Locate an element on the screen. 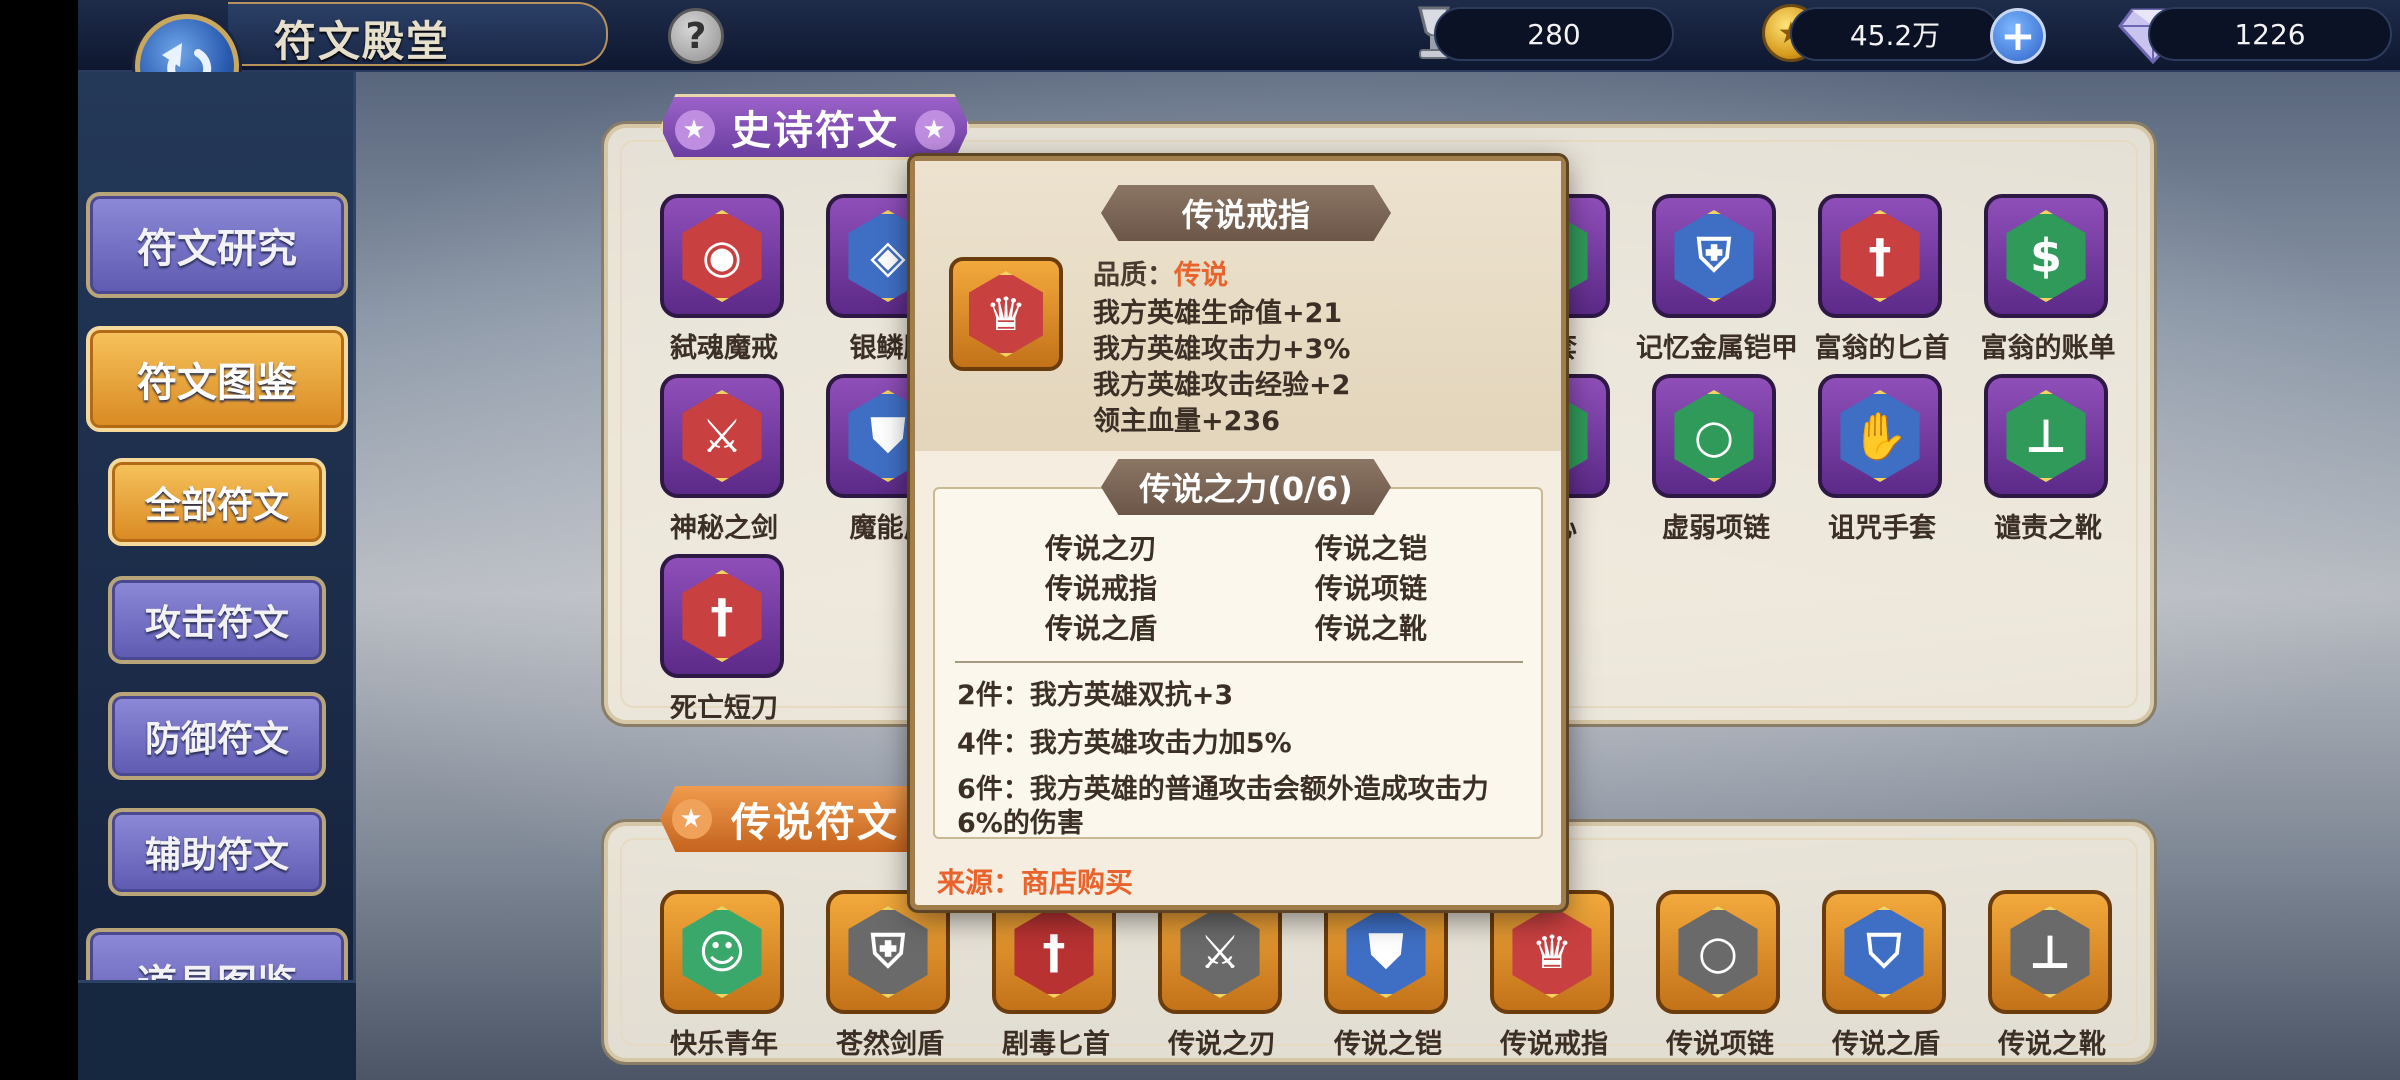  rune-icon-frame: ⛨ is located at coordinates (1714, 256).